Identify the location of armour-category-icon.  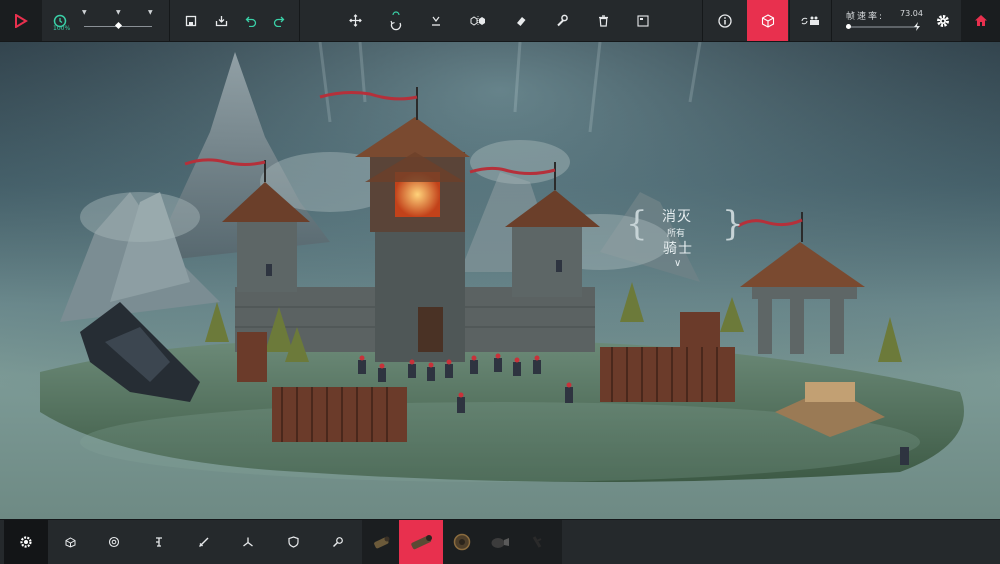
(293, 542).